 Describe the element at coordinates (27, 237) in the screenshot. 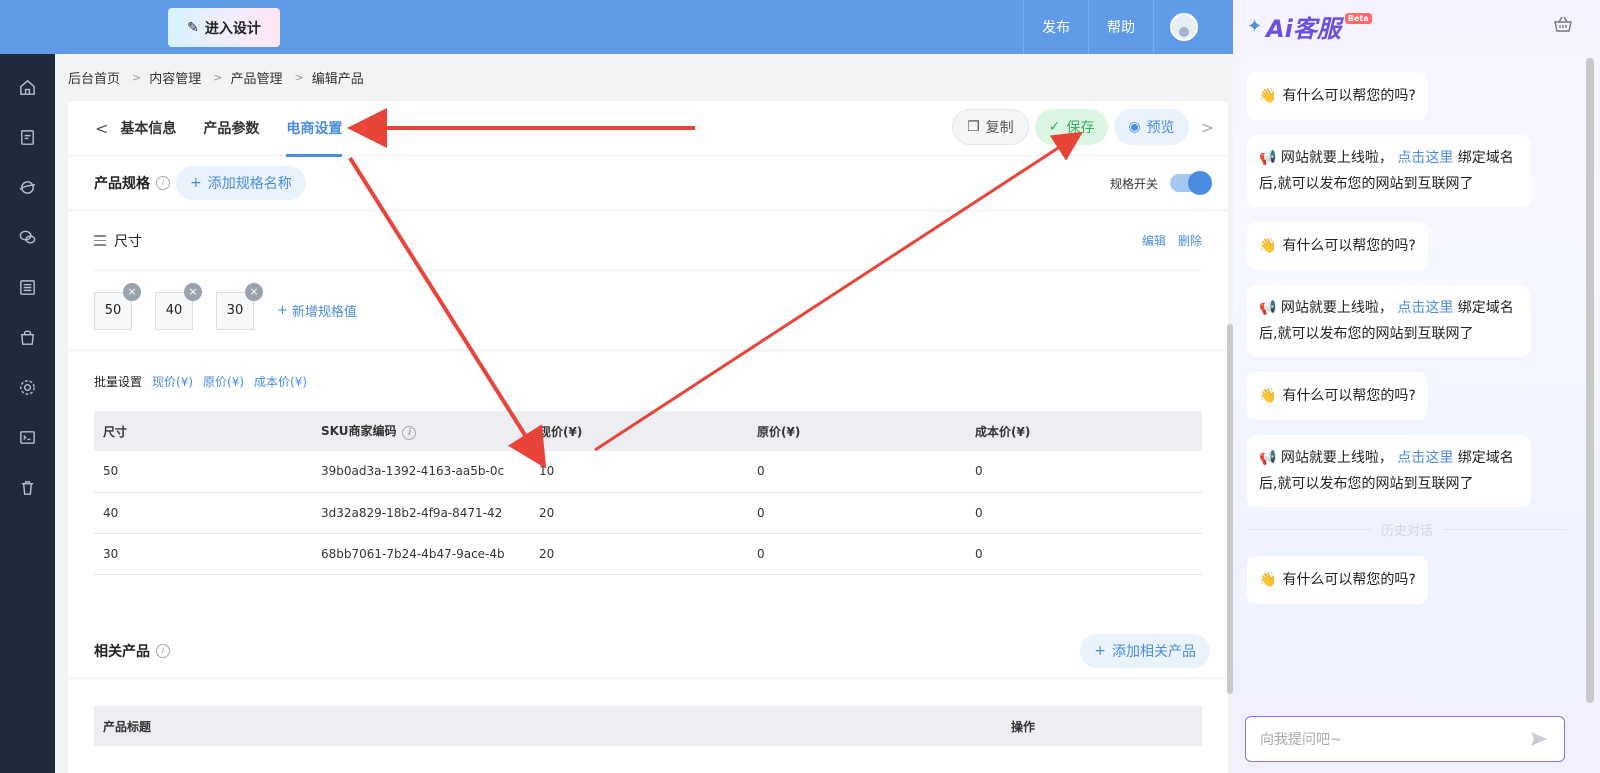

I see `sidebar-item-wechat` at that location.